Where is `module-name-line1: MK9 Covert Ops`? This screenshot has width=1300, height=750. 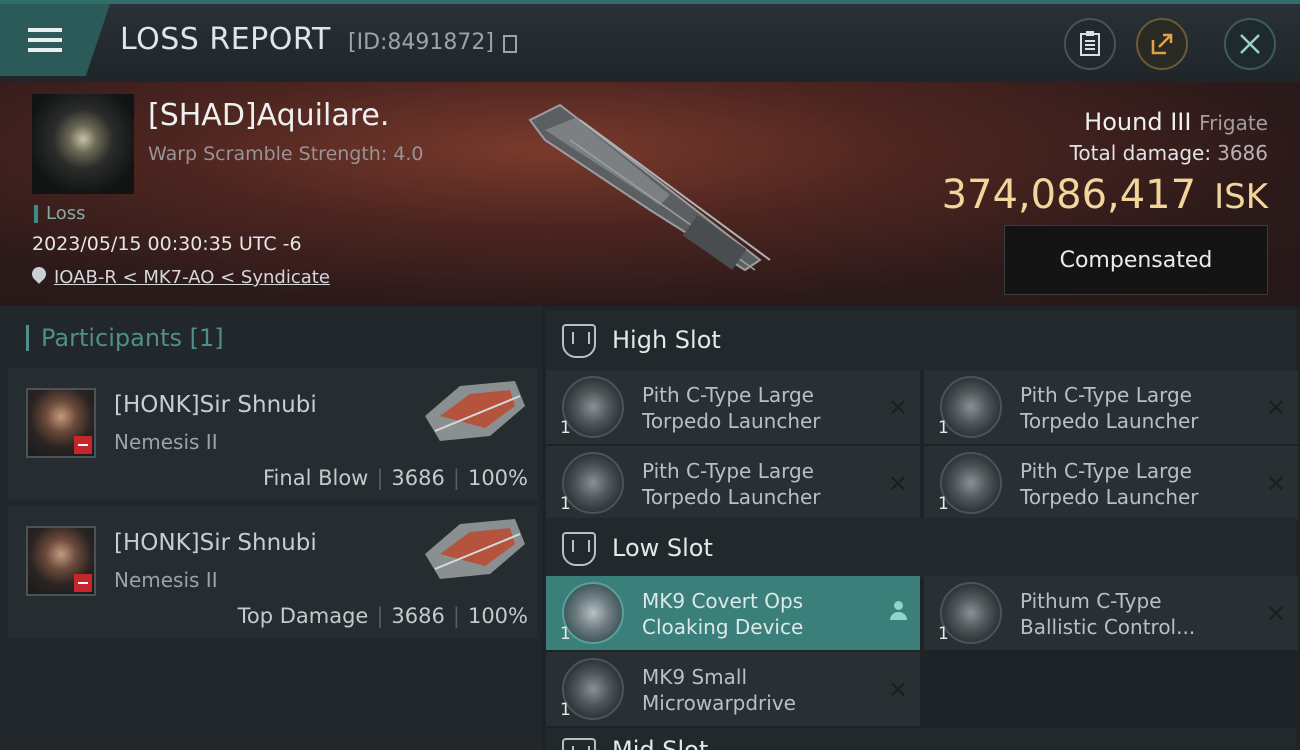 module-name-line1: MK9 Covert Ops is located at coordinates (723, 601).